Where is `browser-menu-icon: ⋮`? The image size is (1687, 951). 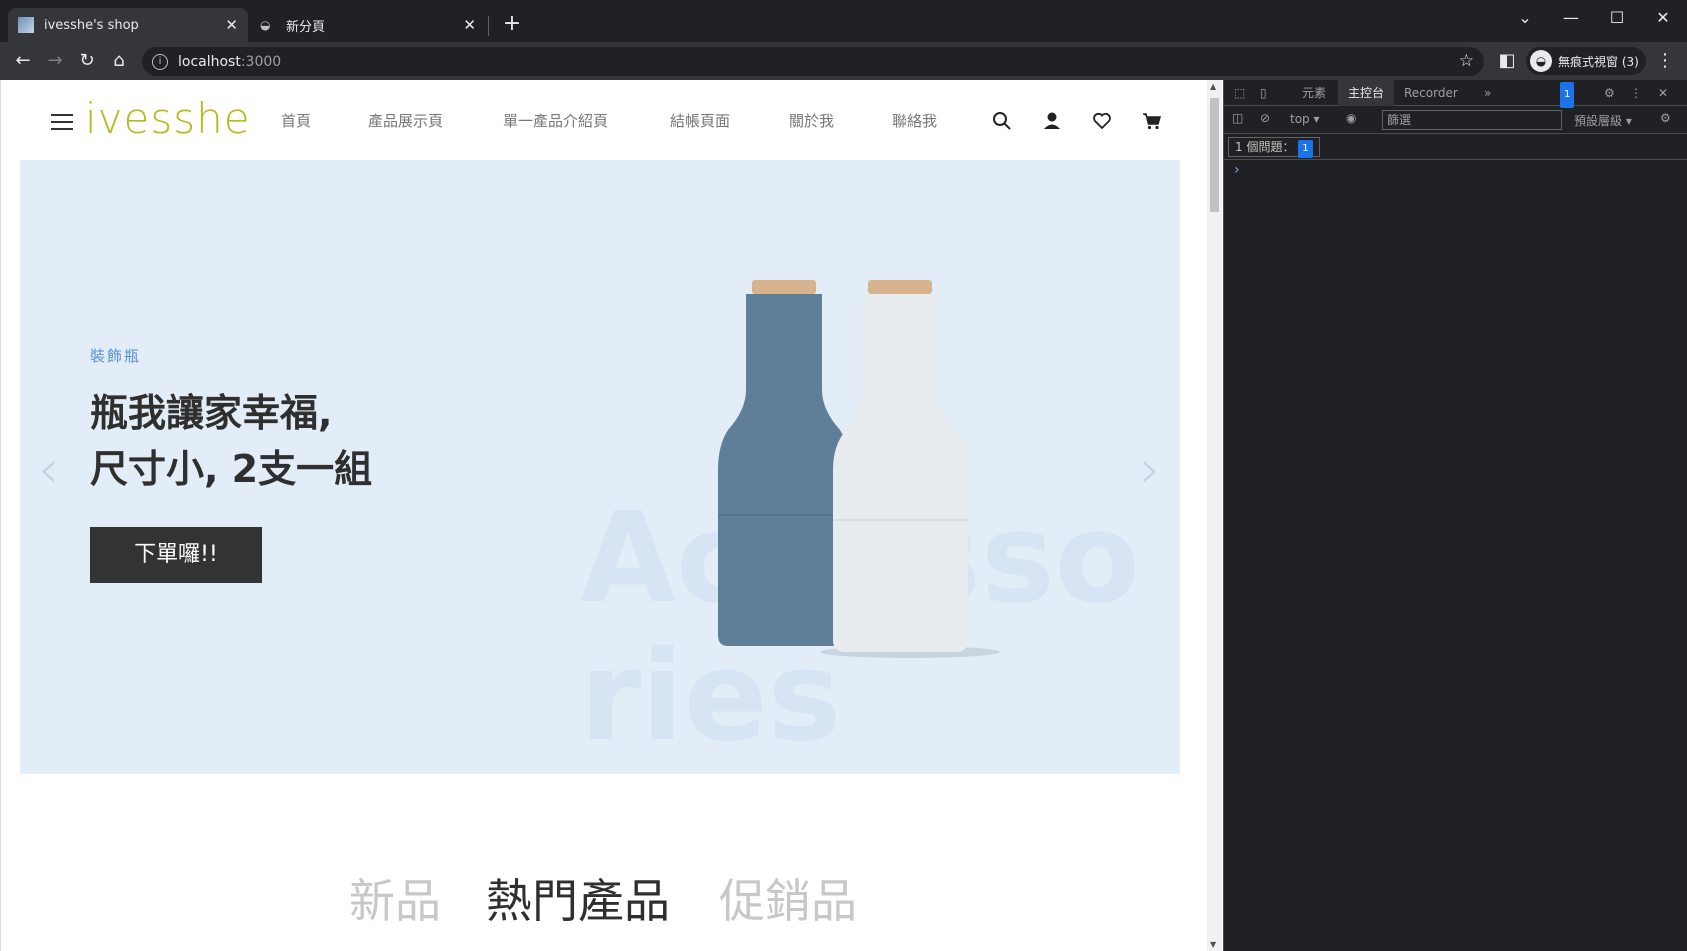
browser-menu-icon: ⋮ is located at coordinates (1665, 61).